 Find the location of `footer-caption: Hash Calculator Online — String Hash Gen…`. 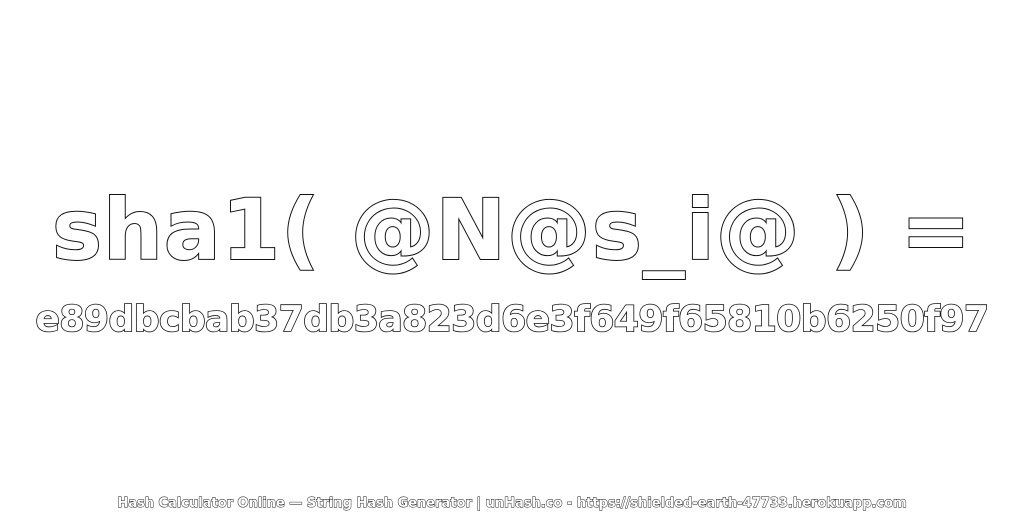

footer-caption: Hash Calculator Online — String Hash Gen… is located at coordinates (512, 504).